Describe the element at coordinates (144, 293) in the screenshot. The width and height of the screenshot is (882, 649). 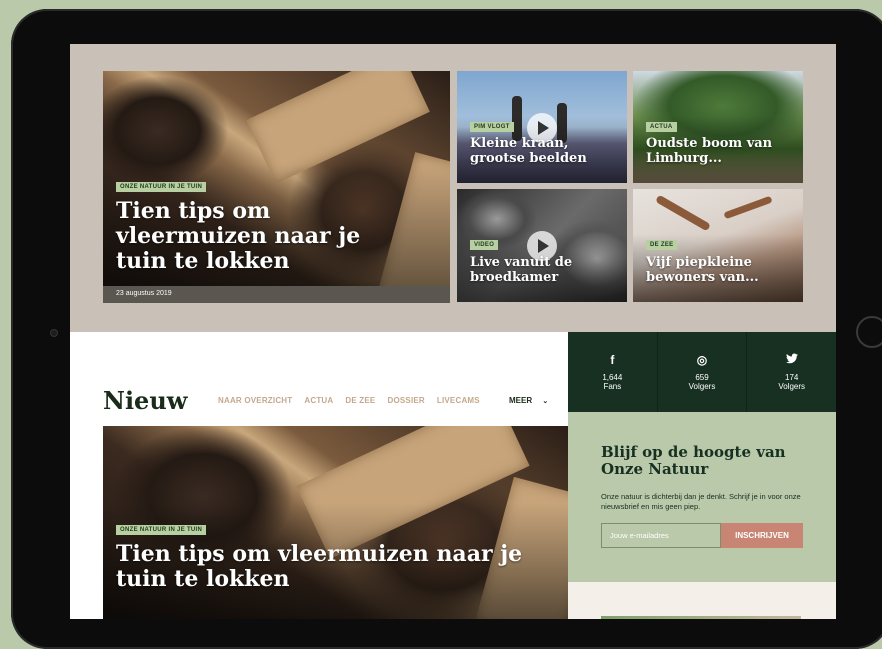
I see `hero-main-date: 23 augustus 2019` at that location.